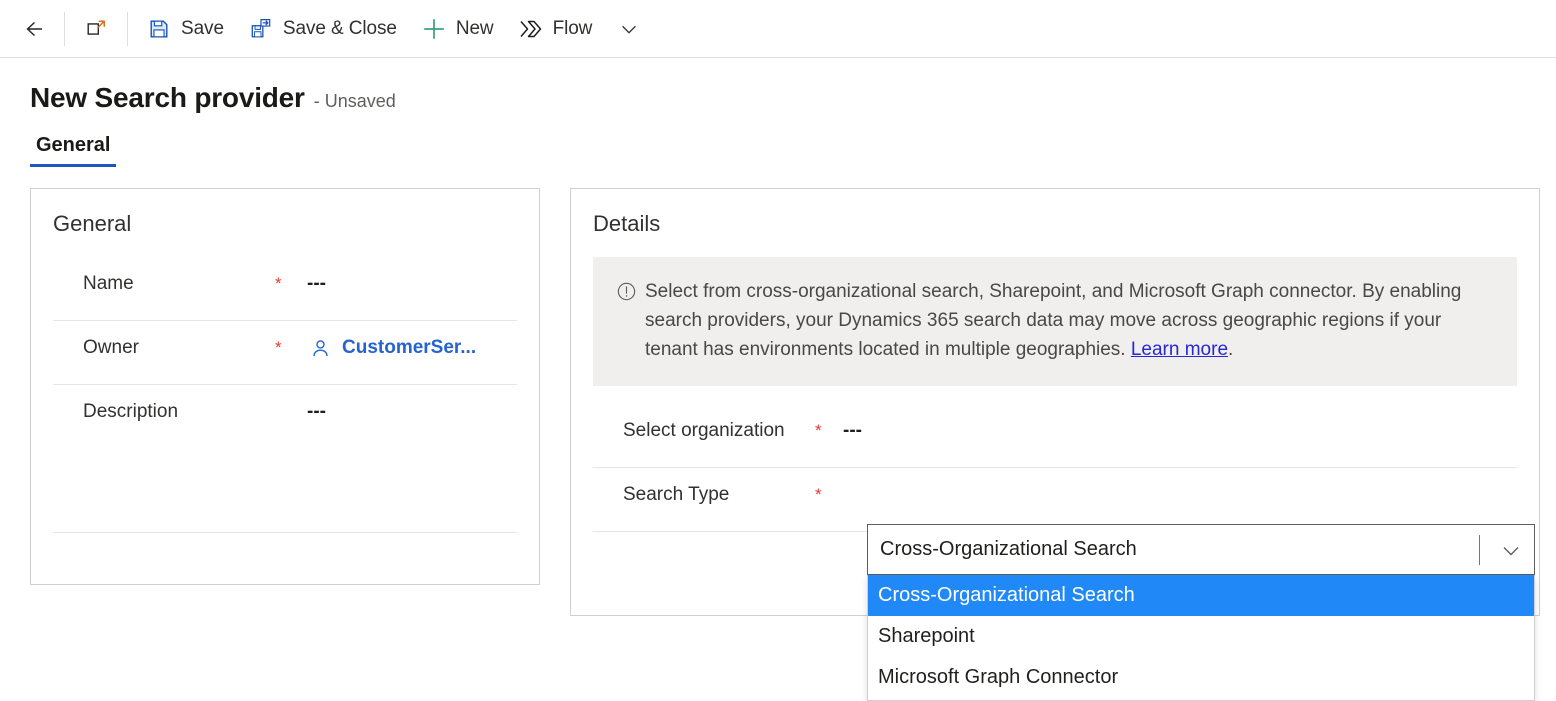 The height and width of the screenshot is (701, 1556). I want to click on save-and-close-button-label: Save & Close, so click(339, 28).